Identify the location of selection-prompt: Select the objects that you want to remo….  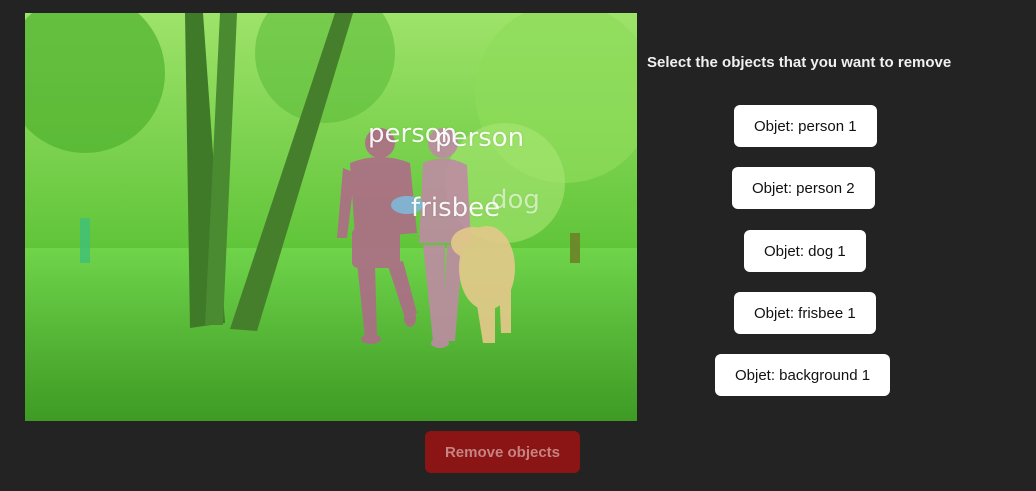
(799, 62).